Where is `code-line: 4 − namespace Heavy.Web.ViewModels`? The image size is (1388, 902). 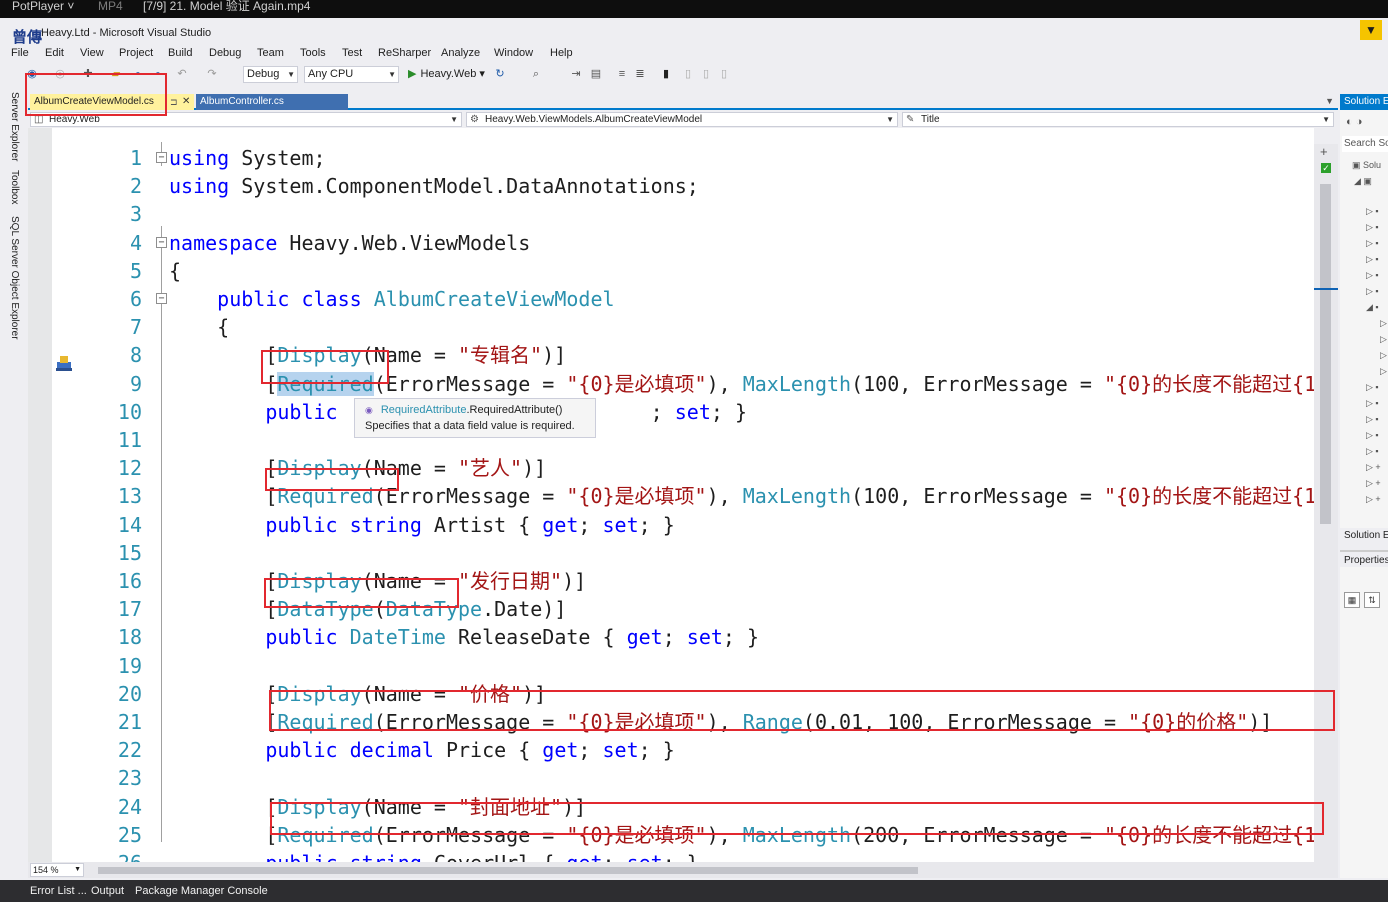 code-line: 4 − namespace Heavy.Web.ViewModels is located at coordinates (671, 243).